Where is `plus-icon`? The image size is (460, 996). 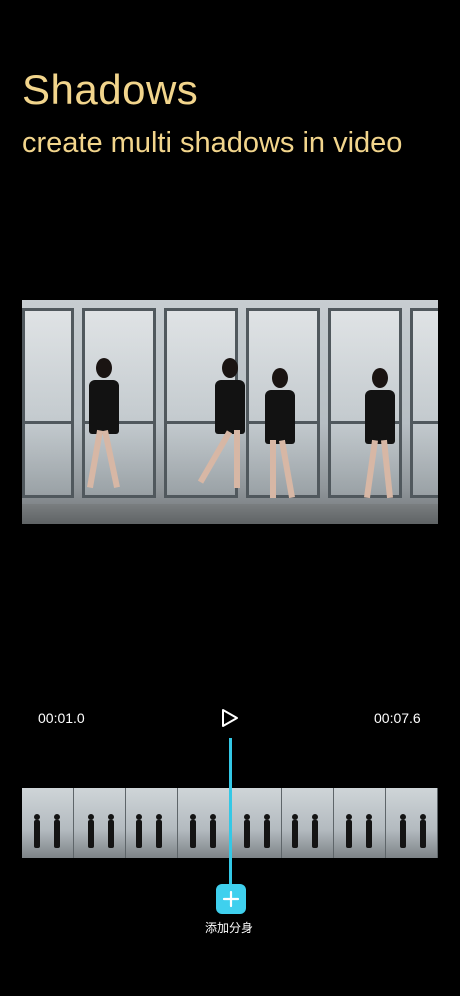 plus-icon is located at coordinates (231, 899).